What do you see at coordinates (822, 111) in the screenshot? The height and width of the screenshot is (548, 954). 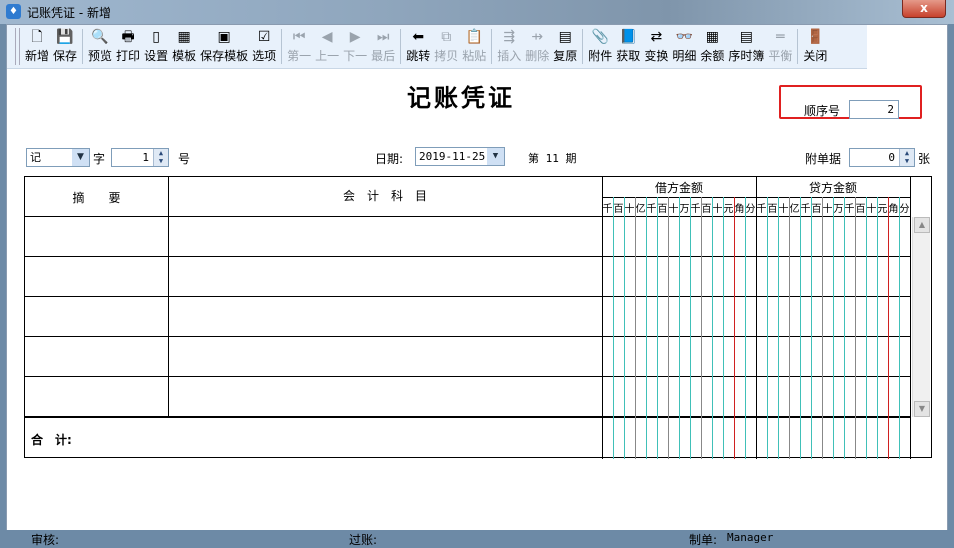 I see `seq-label: 顺序号` at bounding box center [822, 111].